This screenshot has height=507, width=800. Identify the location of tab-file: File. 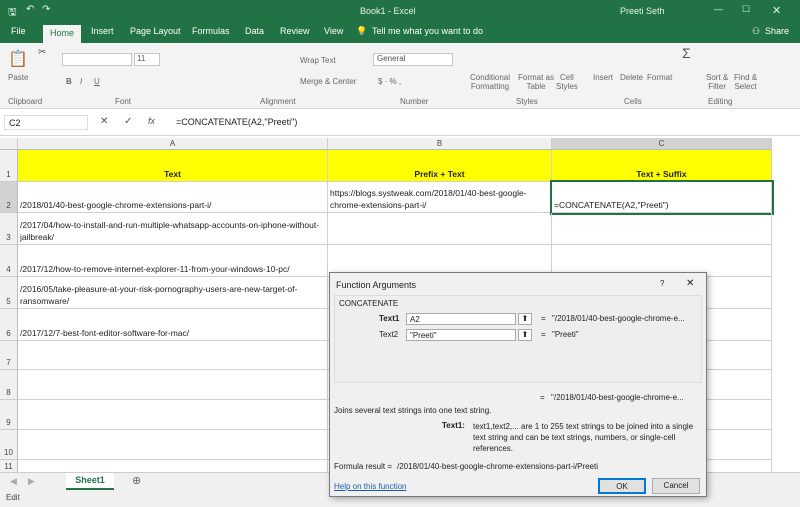
(18, 31).